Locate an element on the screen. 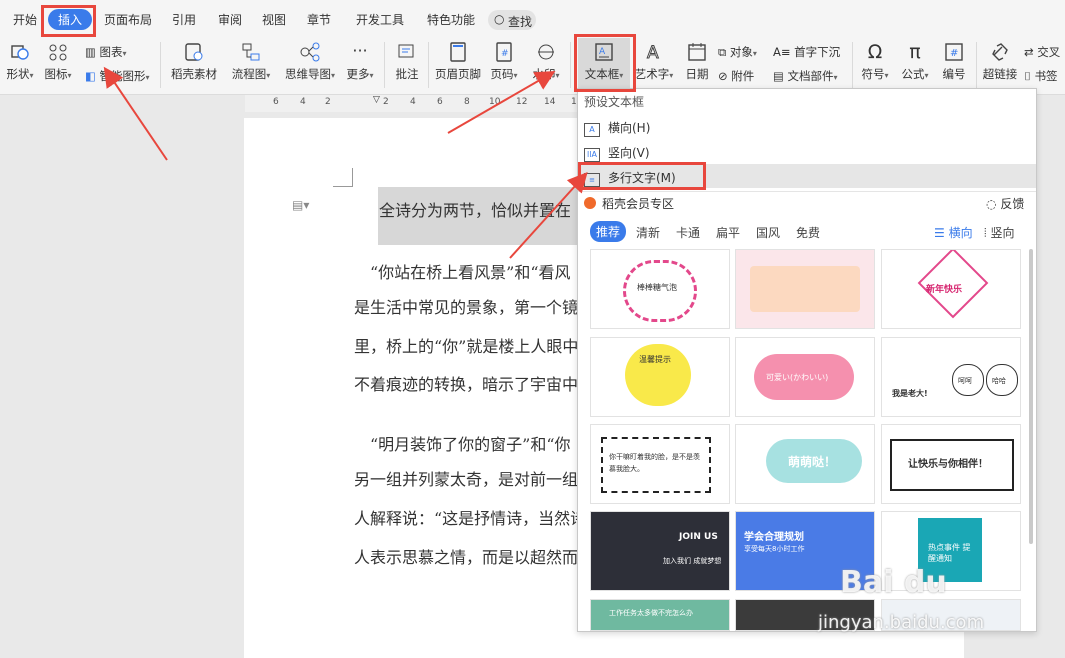  watermark-url: jingyan.baidu.com is located at coordinates (901, 622).